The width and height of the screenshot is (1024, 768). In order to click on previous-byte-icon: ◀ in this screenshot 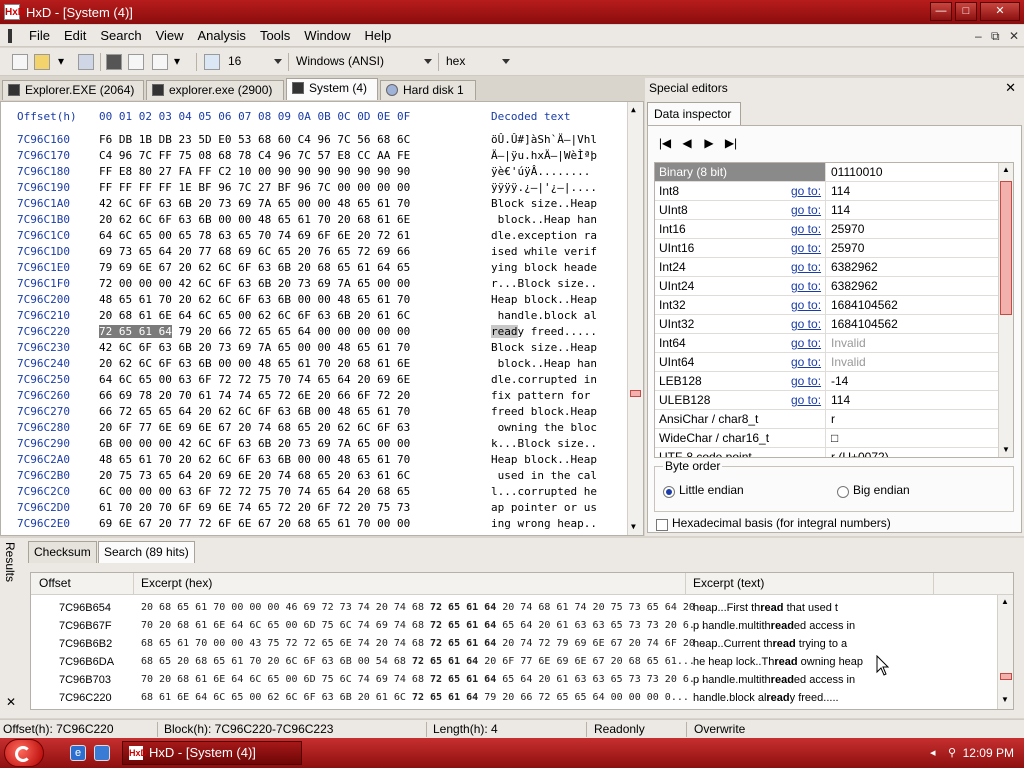, I will do `click(687, 143)`.